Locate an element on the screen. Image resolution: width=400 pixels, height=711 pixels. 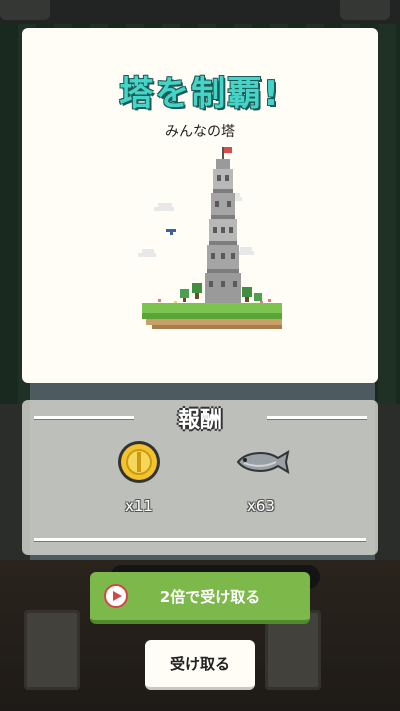
double-reward-button: 2倍で受け取る is located at coordinates (200, 598).